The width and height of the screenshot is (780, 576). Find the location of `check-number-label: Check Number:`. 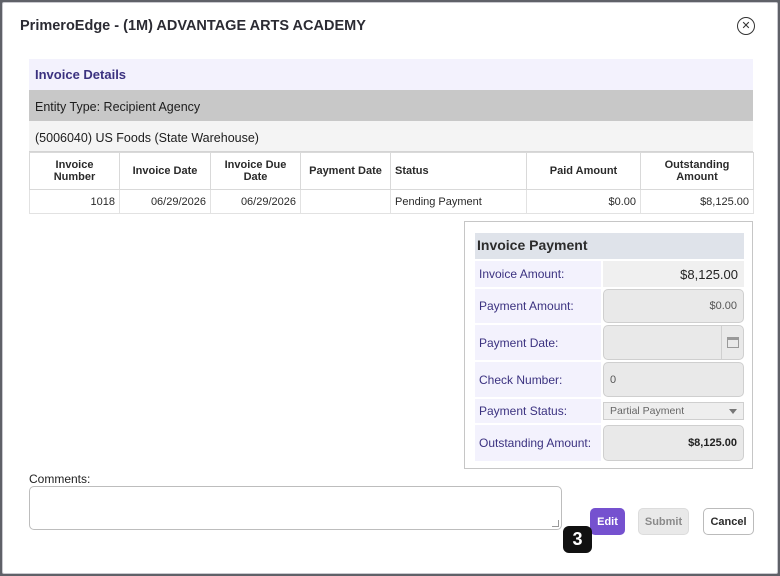

check-number-label: Check Number: is located at coordinates (538, 379).